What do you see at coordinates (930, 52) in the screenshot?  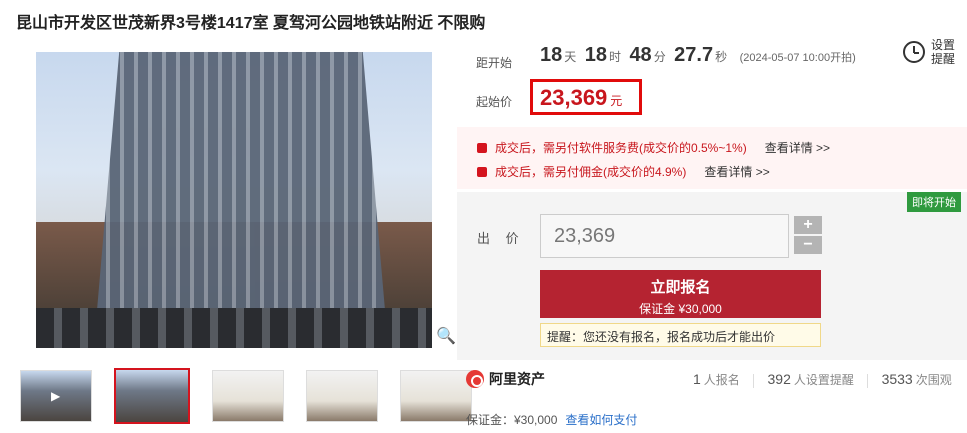 I see `set-reminder-button: 设置提醒` at bounding box center [930, 52].